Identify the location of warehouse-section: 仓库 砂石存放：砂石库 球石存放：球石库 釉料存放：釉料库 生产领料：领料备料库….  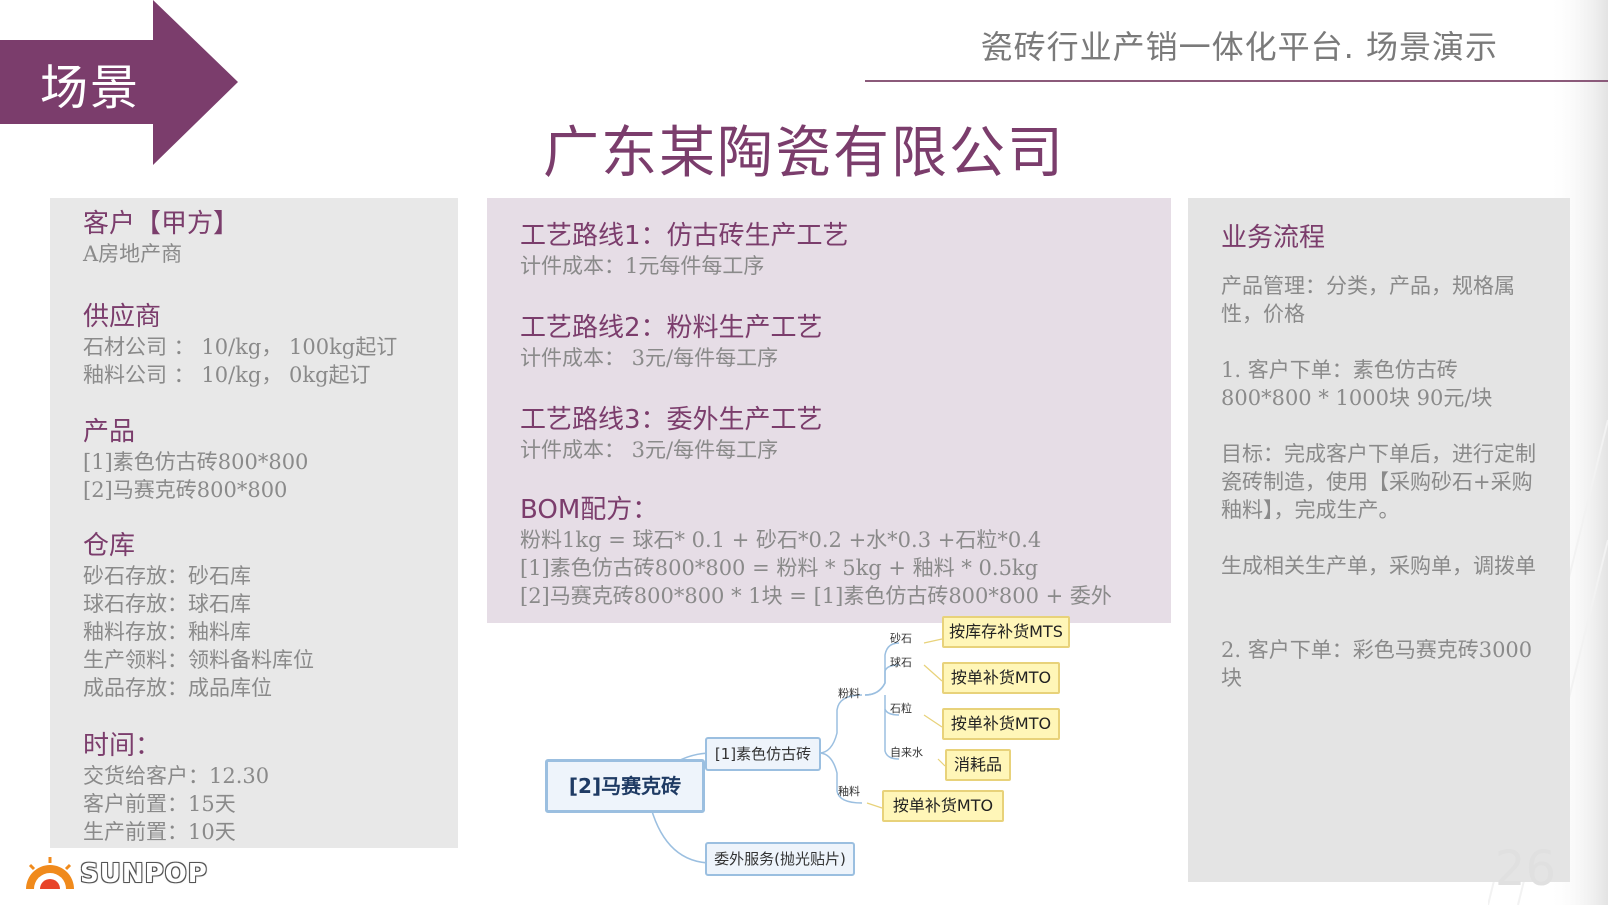
(198, 616).